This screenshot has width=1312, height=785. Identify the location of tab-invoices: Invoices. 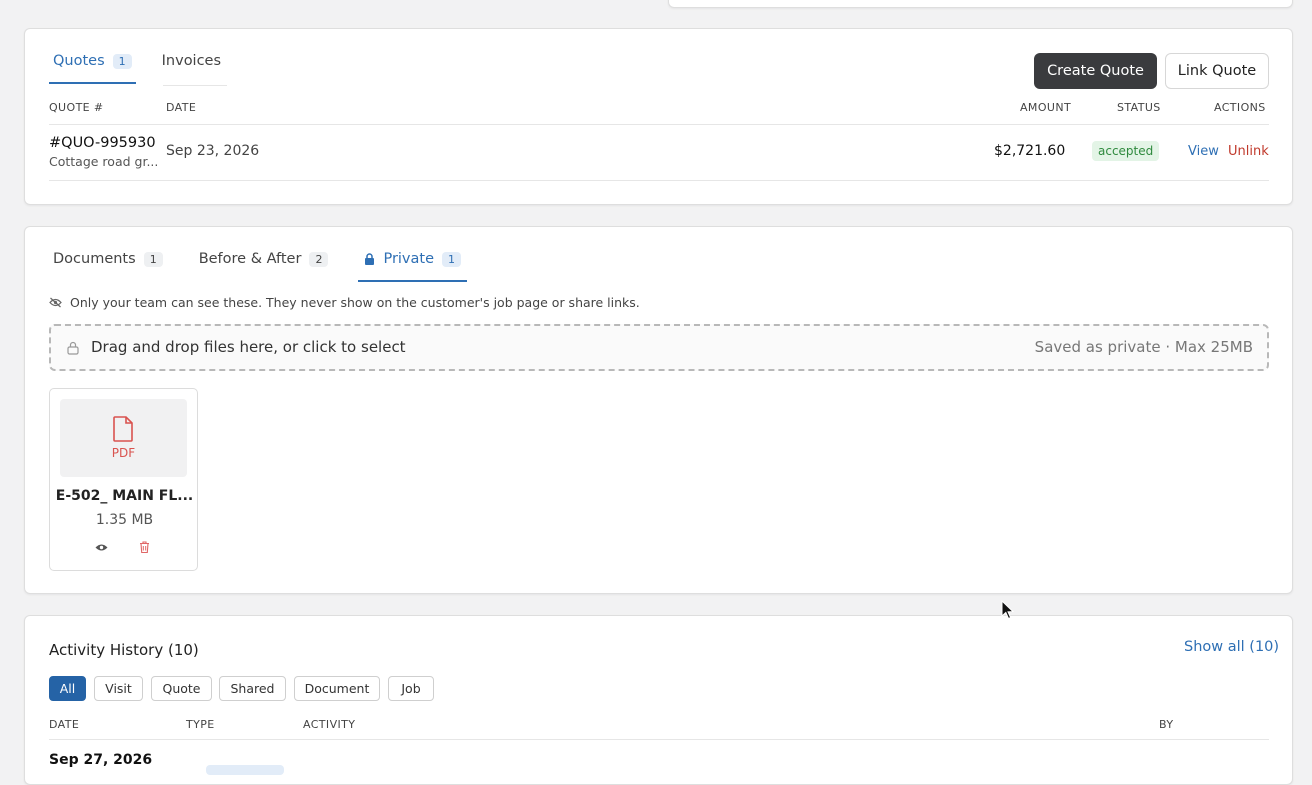
(190, 68).